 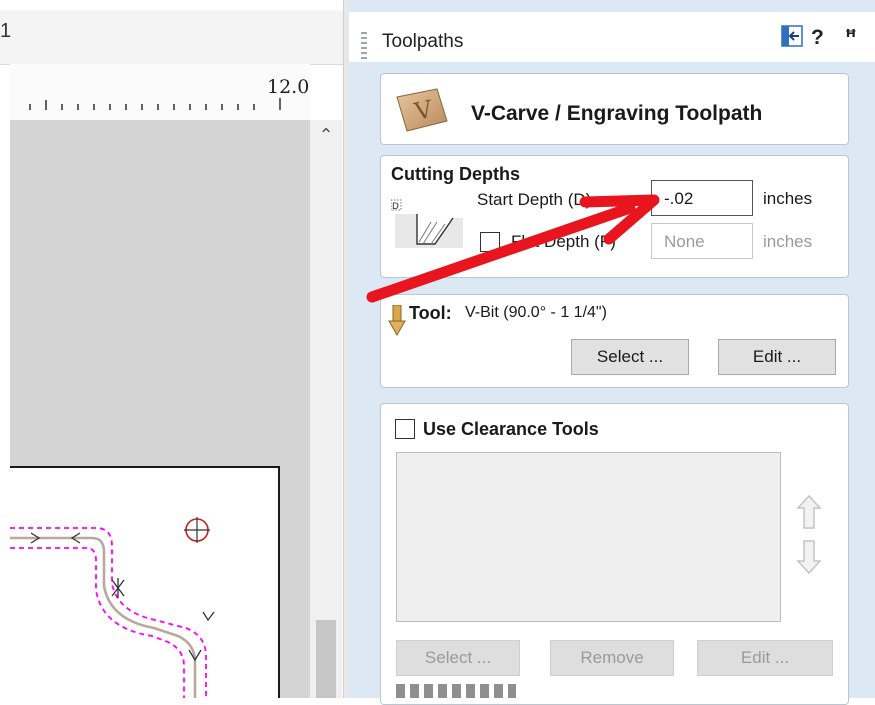 What do you see at coordinates (617, 113) in the screenshot?
I see `toolpath-title: V-Carve / Engraving Toolpath` at bounding box center [617, 113].